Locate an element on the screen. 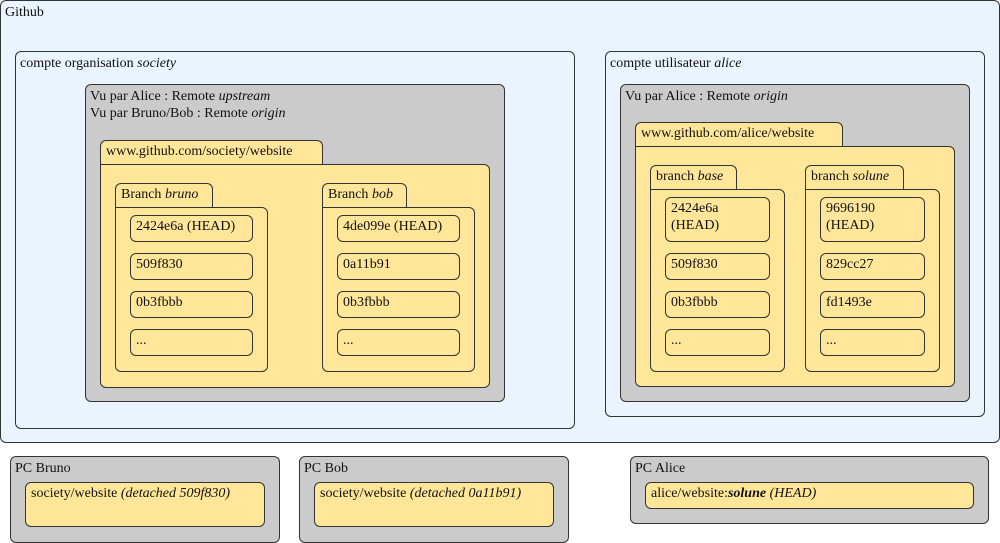 Image resolution: width=1000 pixels, height=543 pixels. pc-alice-branch: solune is located at coordinates (747, 493).